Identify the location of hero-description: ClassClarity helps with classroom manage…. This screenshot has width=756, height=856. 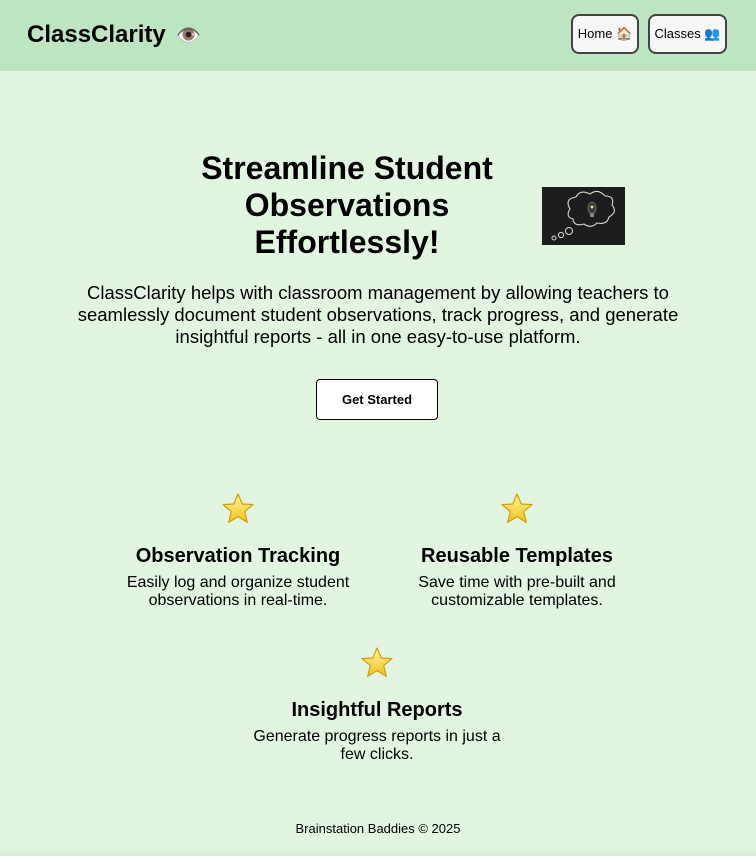
(378, 314).